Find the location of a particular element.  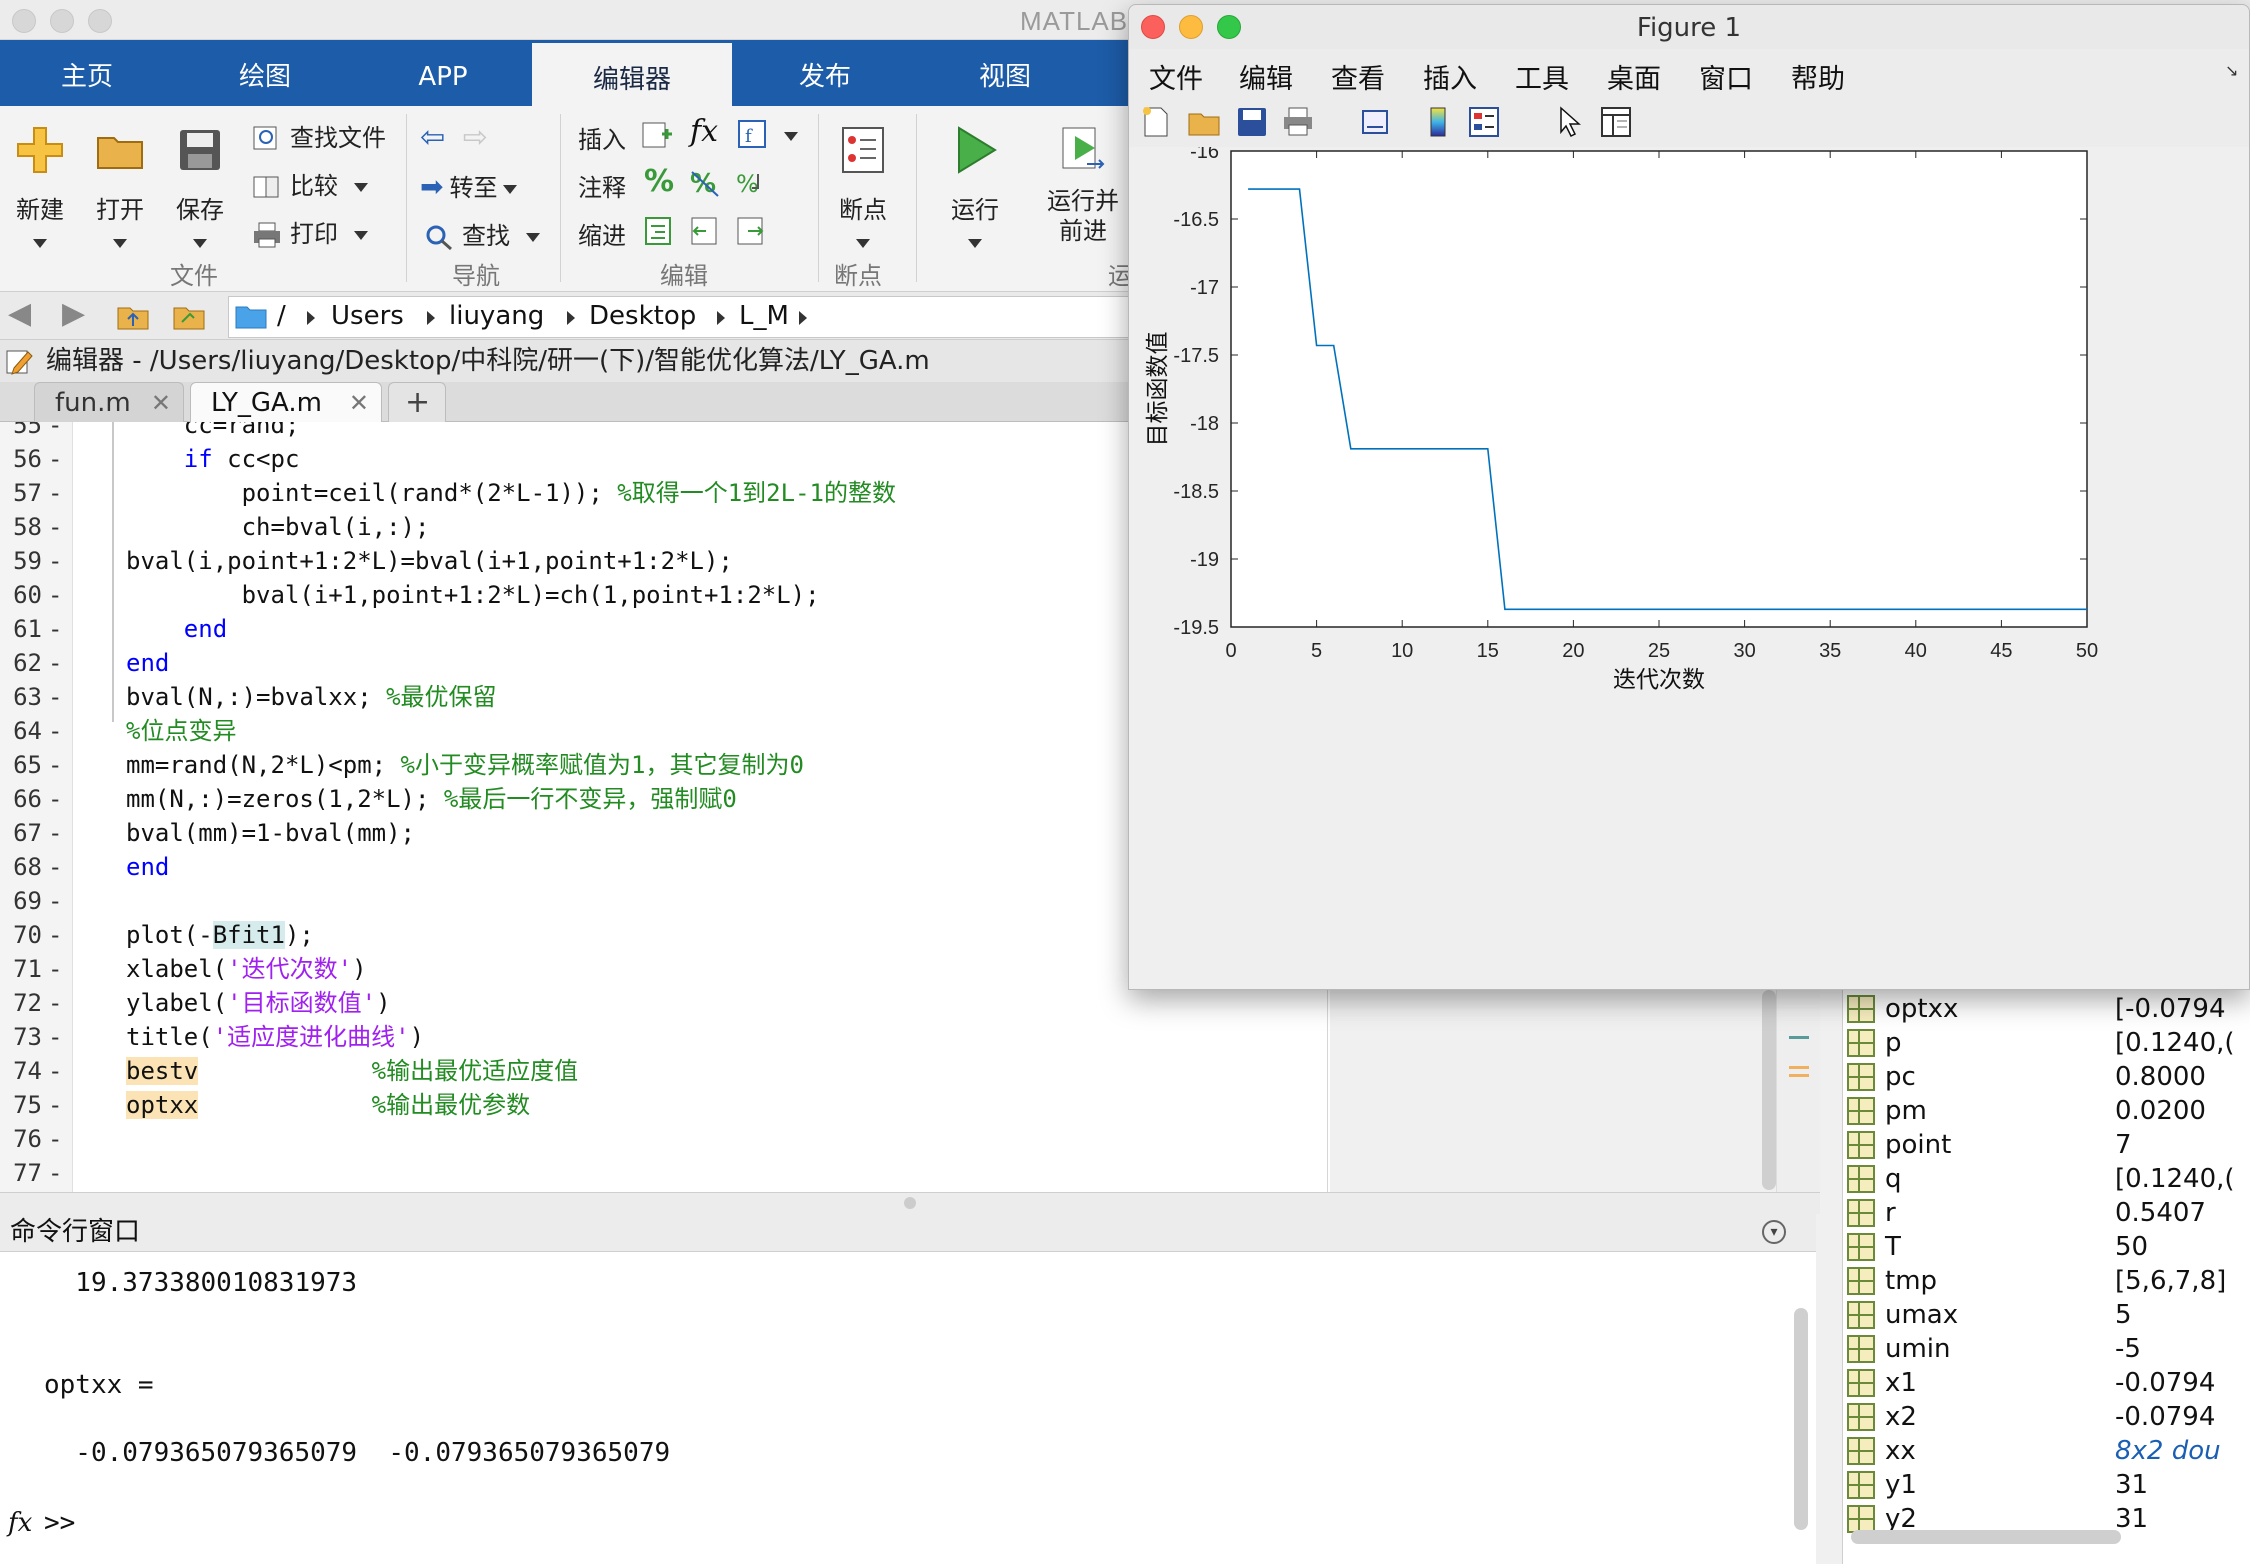

browse-folder-icon is located at coordinates (189, 316).